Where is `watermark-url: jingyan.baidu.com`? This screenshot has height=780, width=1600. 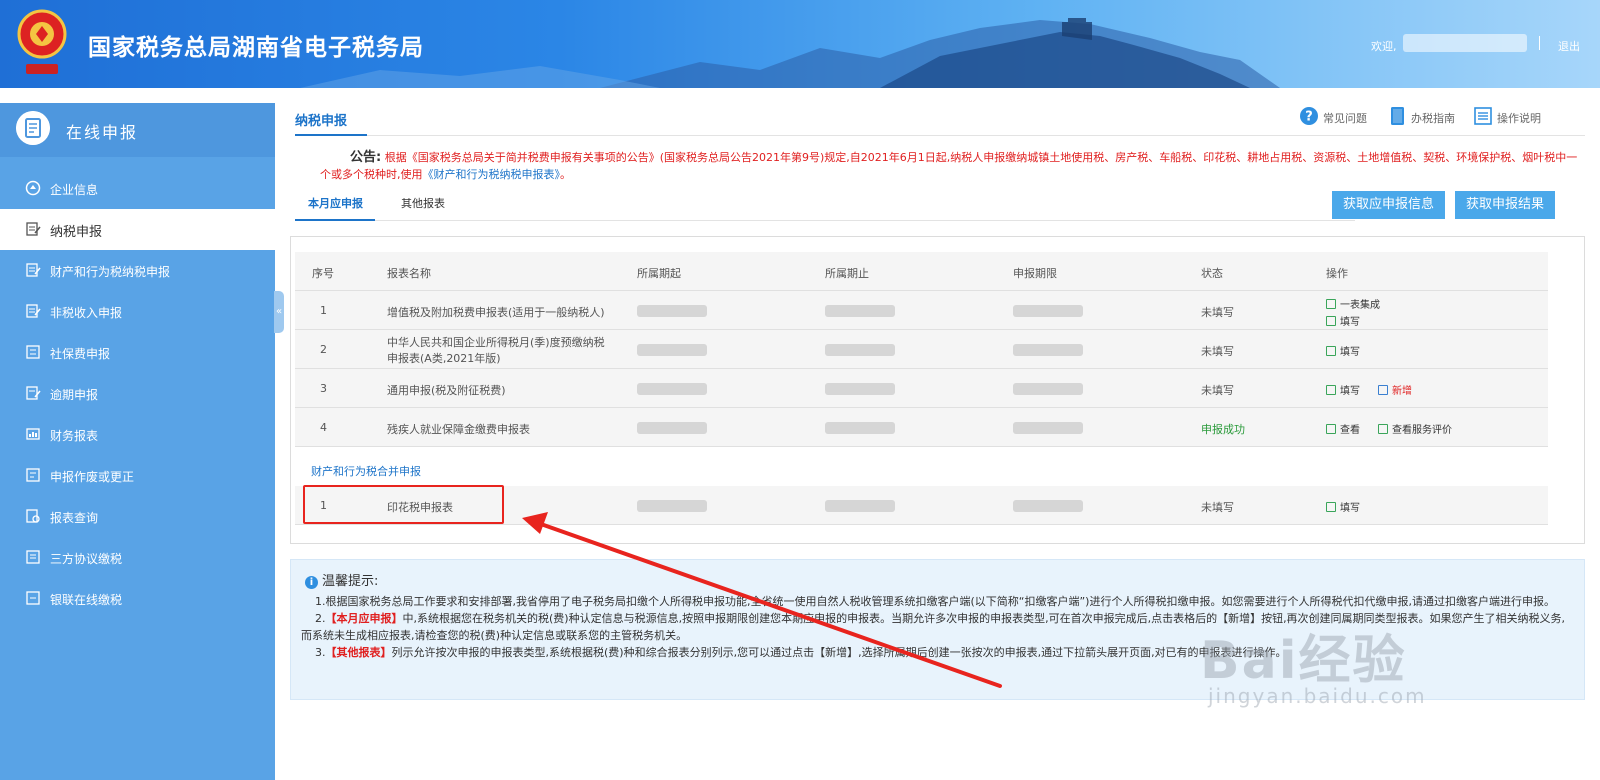
watermark-url: jingyan.baidu.com is located at coordinates (1317, 696).